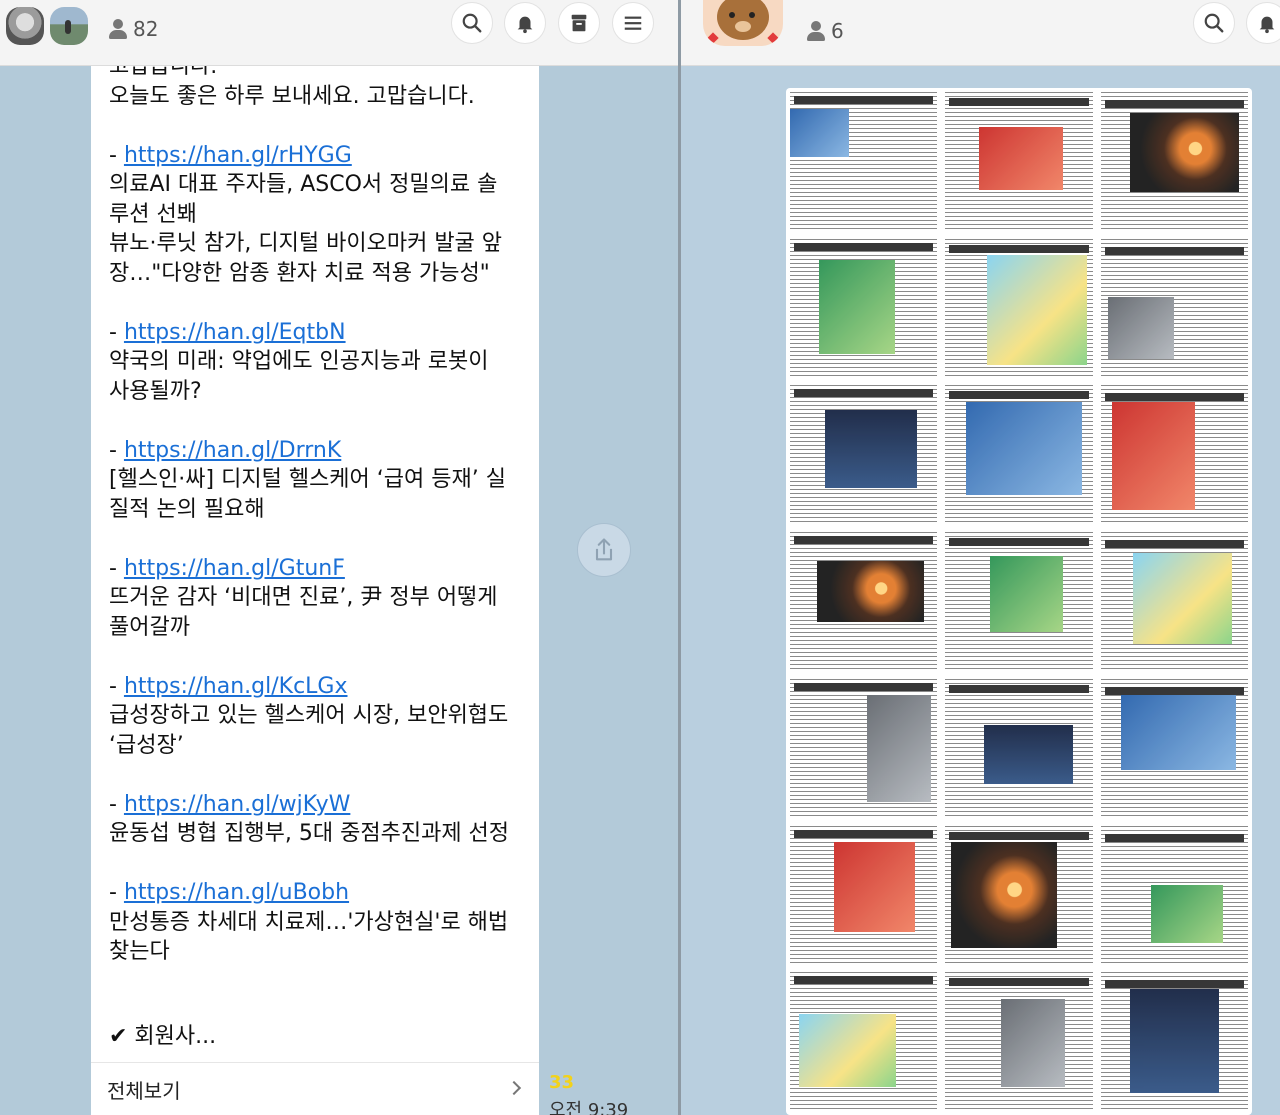 The image size is (1280, 1115). What do you see at coordinates (236, 892) in the screenshot?
I see `article-link: https://han.gl/uBobh` at bounding box center [236, 892].